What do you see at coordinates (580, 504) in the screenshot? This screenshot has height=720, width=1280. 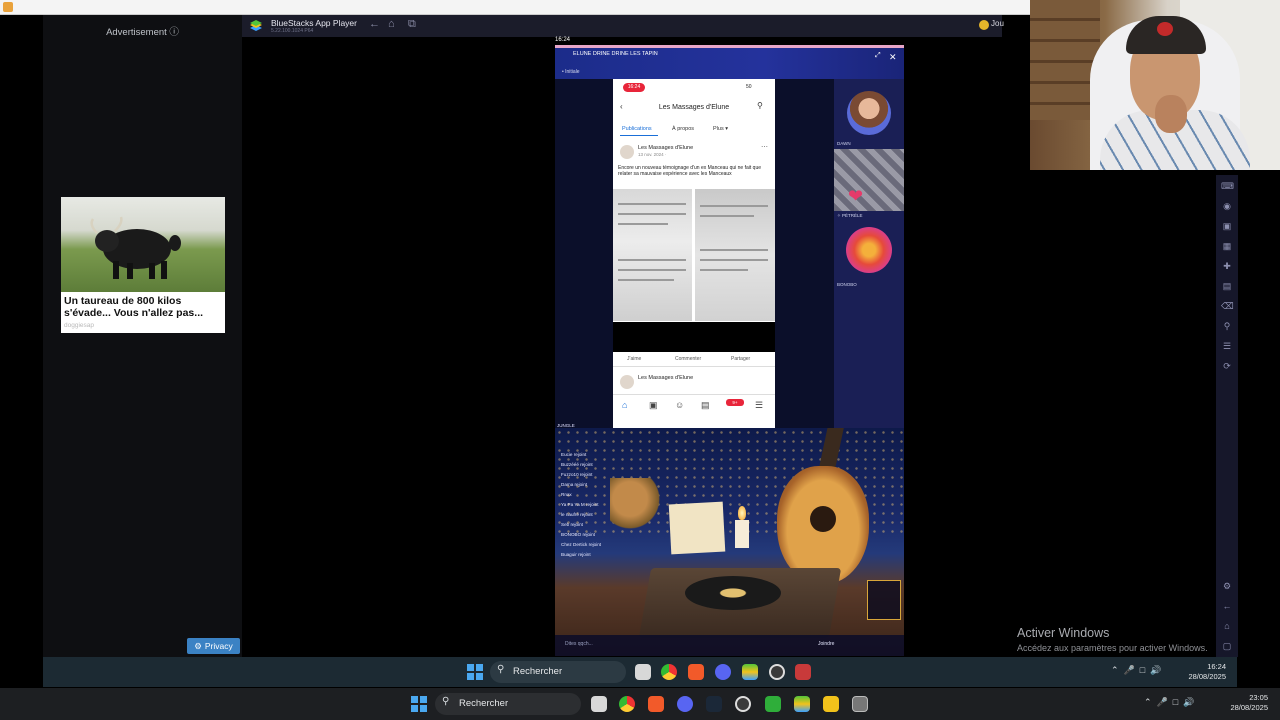 I see `chat-message: Ya Pa Ya M rejoint` at bounding box center [580, 504].